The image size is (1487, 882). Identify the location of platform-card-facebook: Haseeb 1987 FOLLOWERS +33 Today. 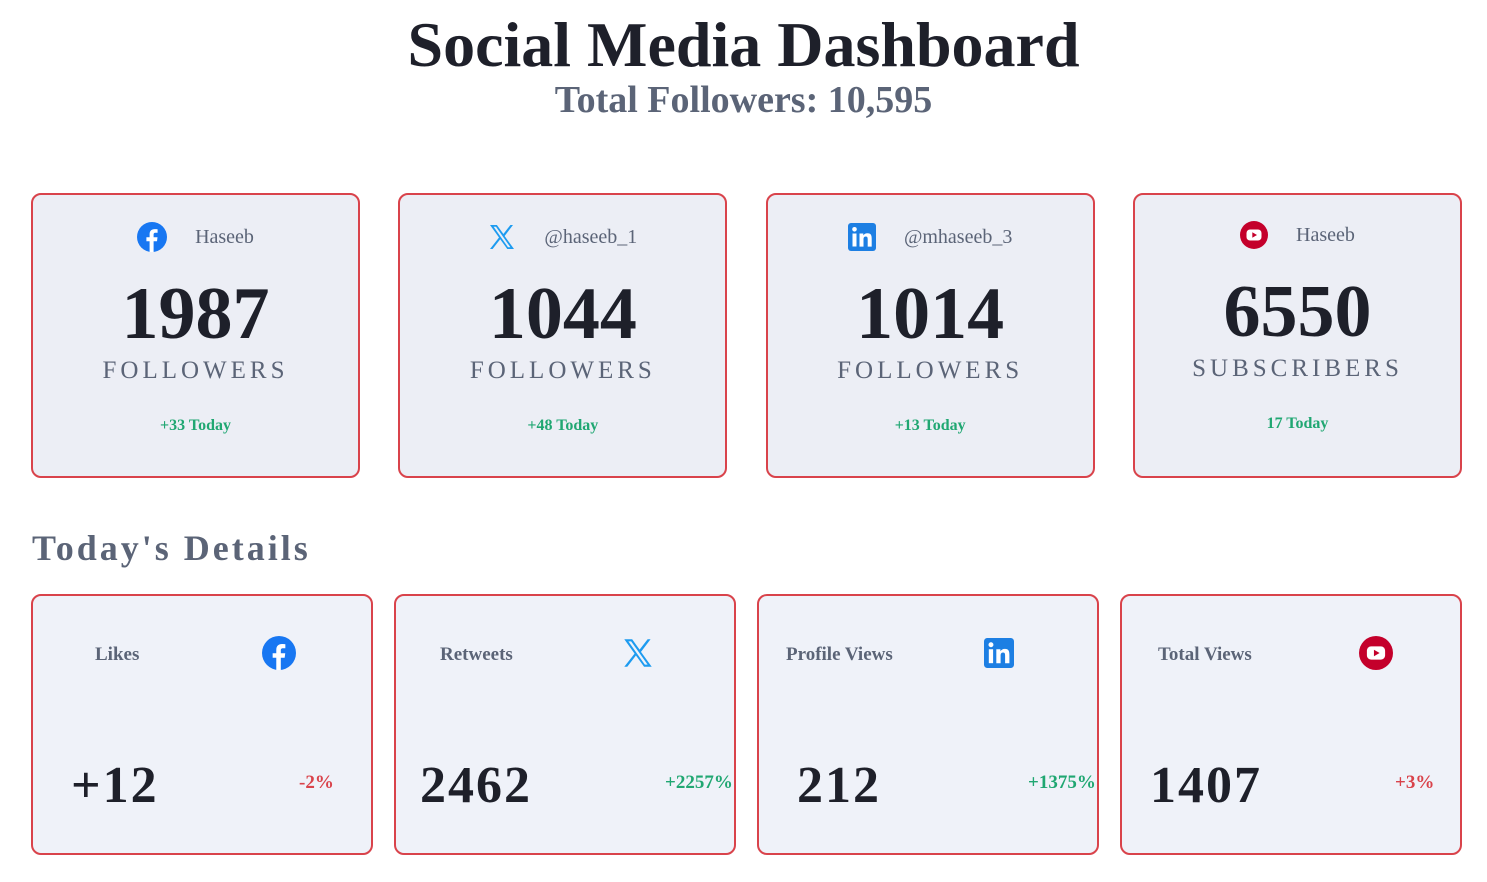
(195, 335).